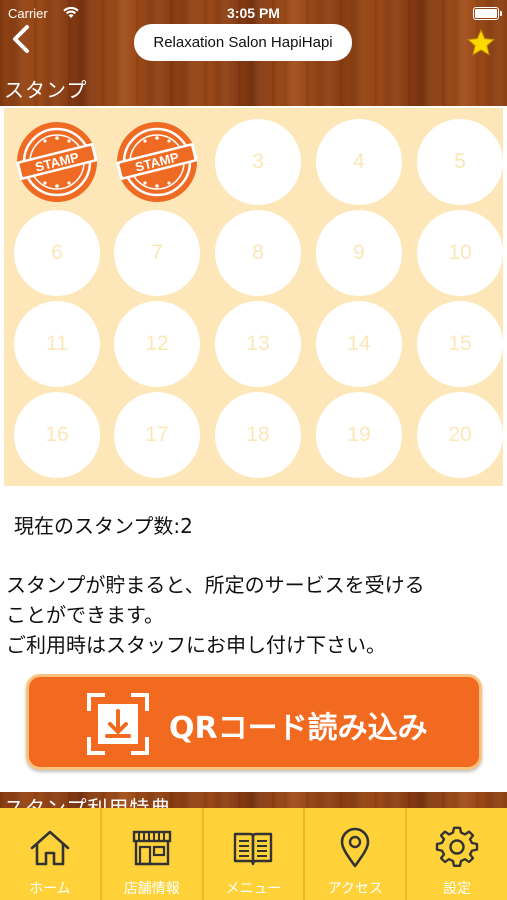 The width and height of the screenshot is (507, 900). I want to click on stamp-slot-number: 6, so click(57, 252).